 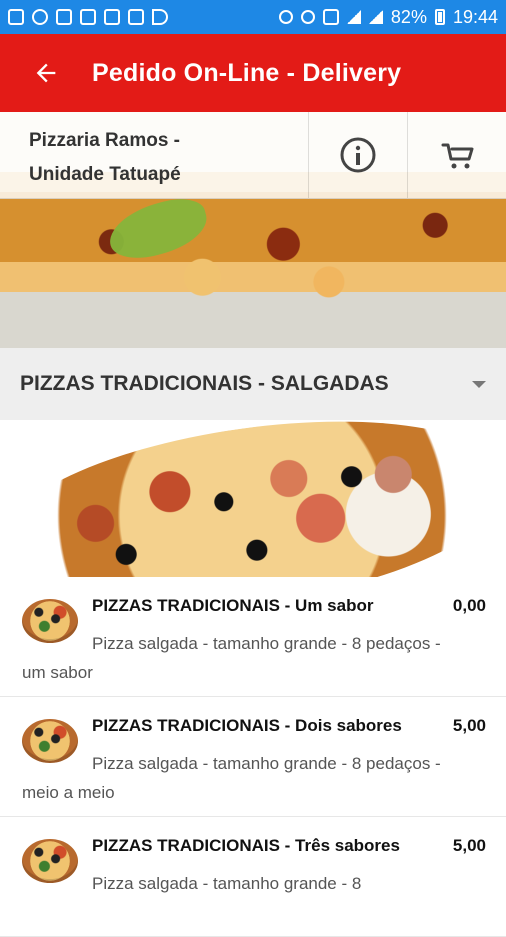 I want to click on battery-icon, so click(x=439, y=17).